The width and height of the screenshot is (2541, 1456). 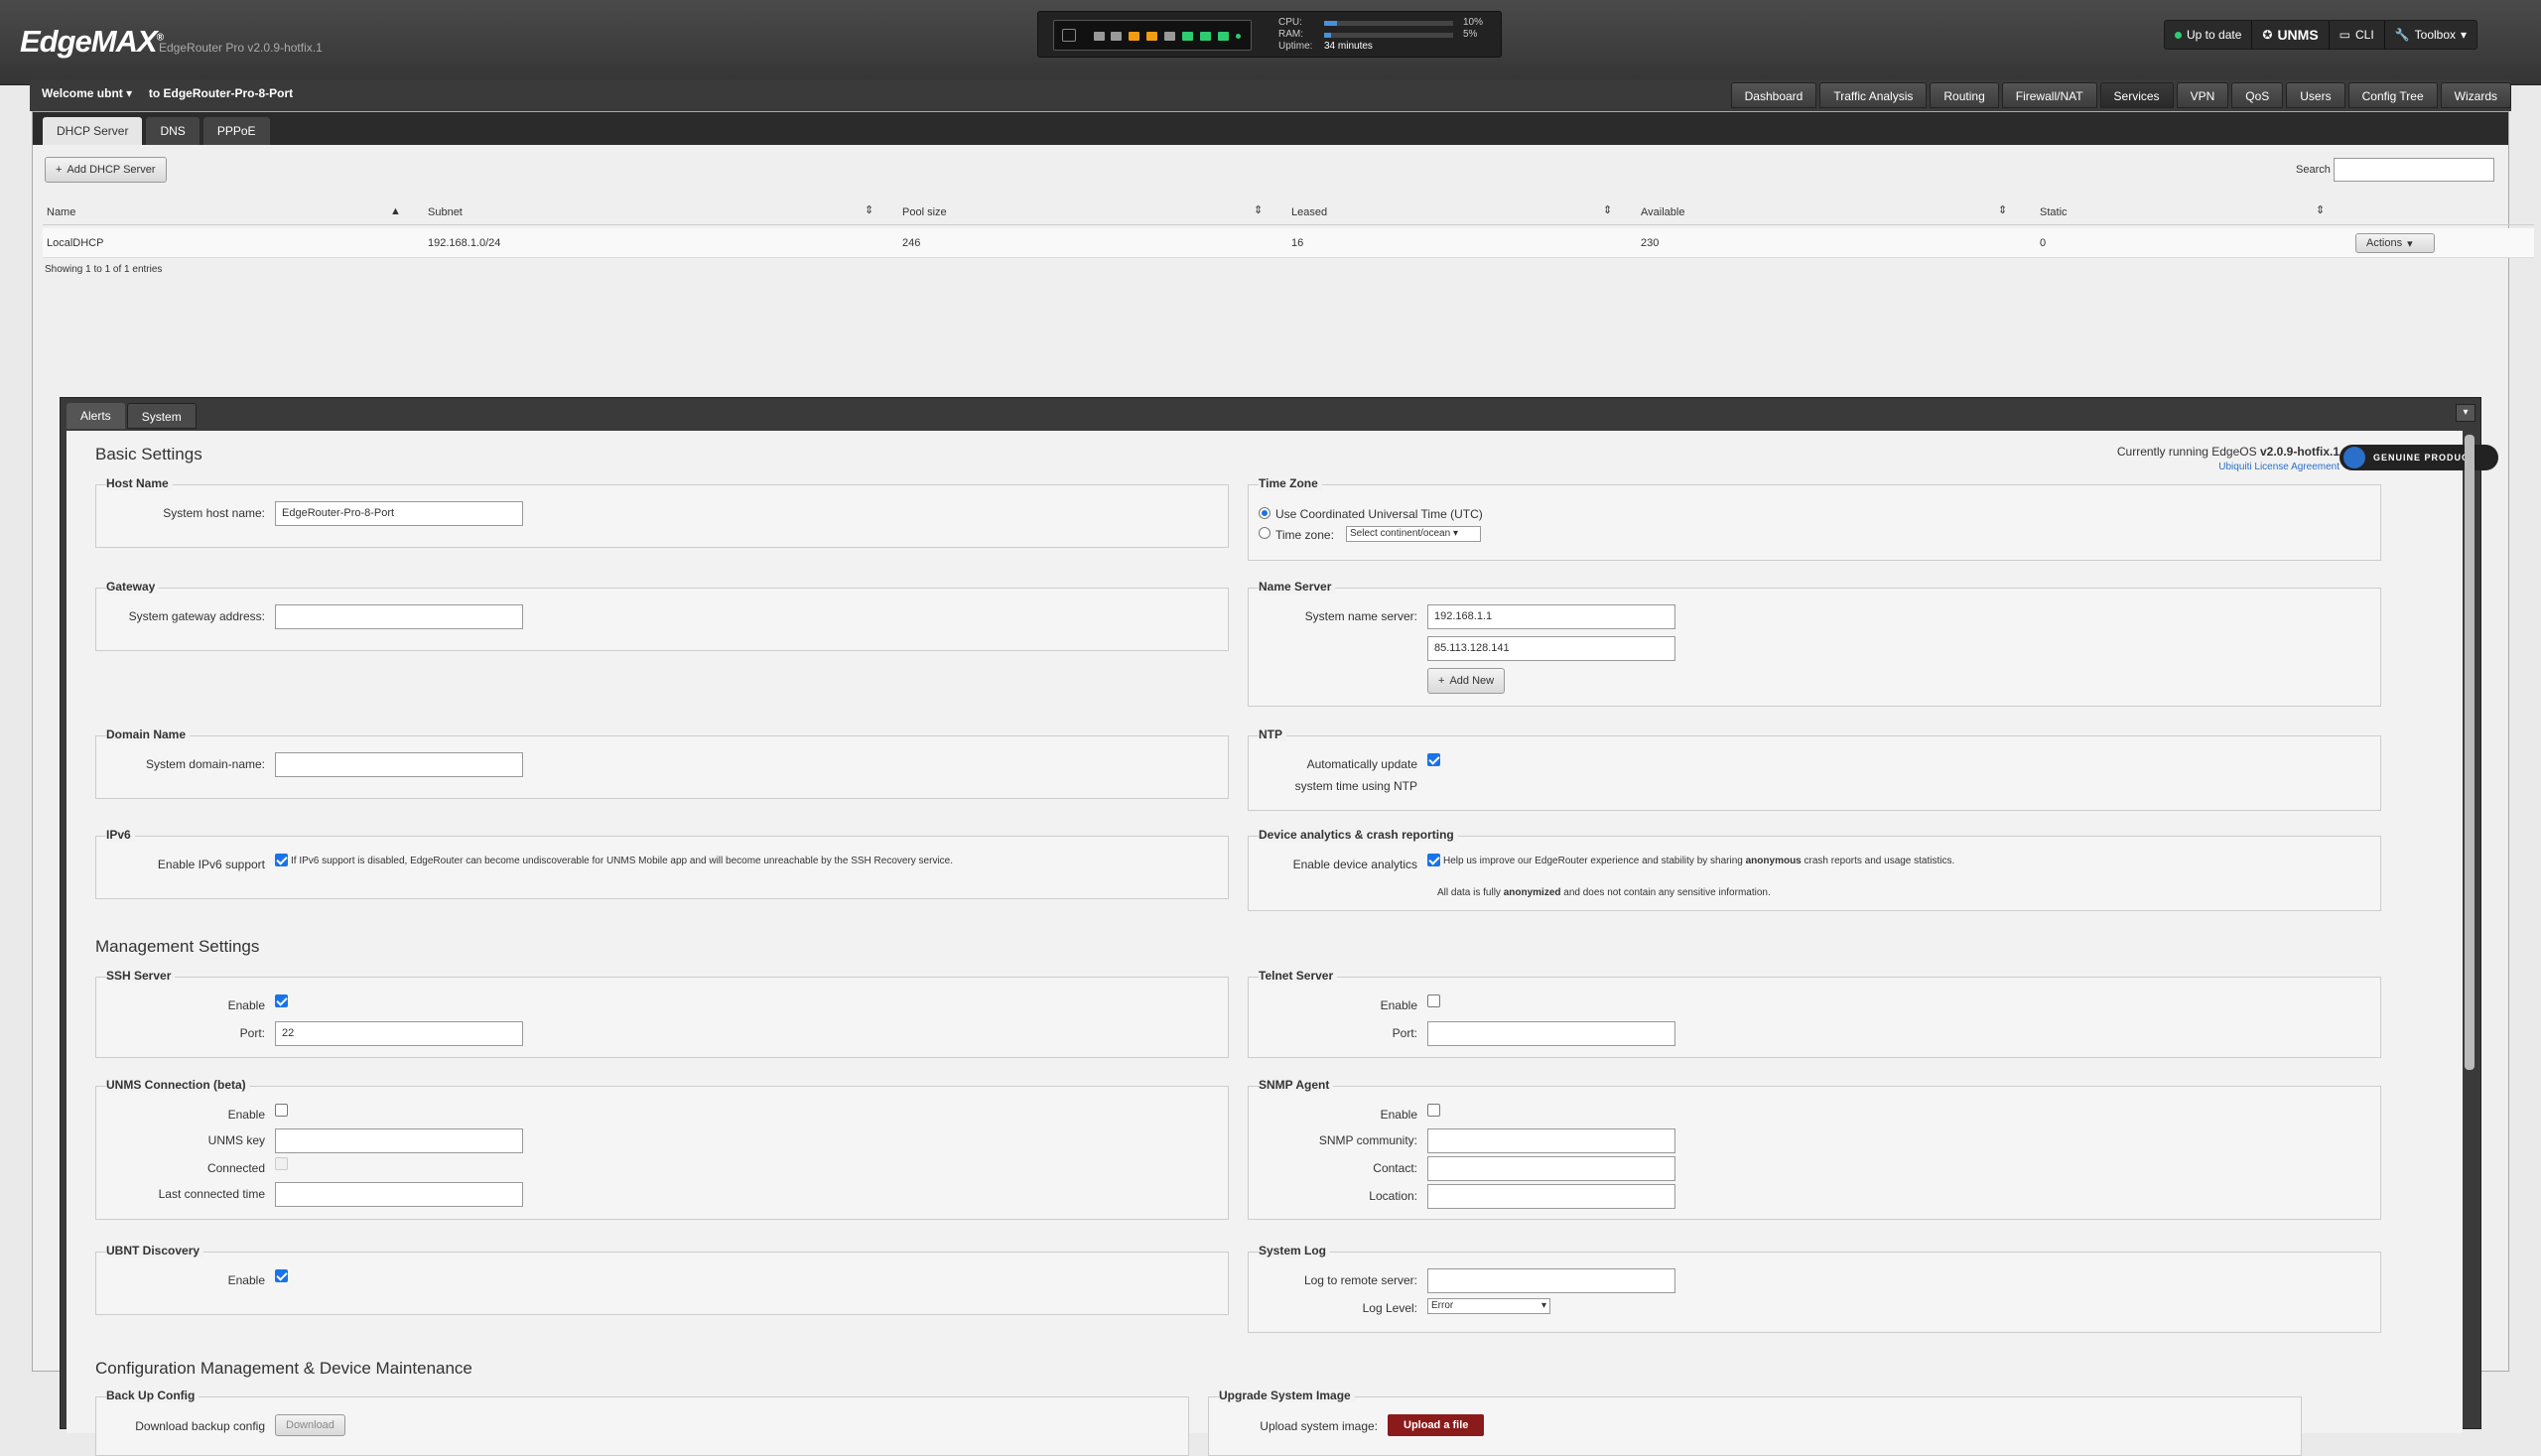 I want to click on analytics-label: Enable device analytics, so click(x=1355, y=864).